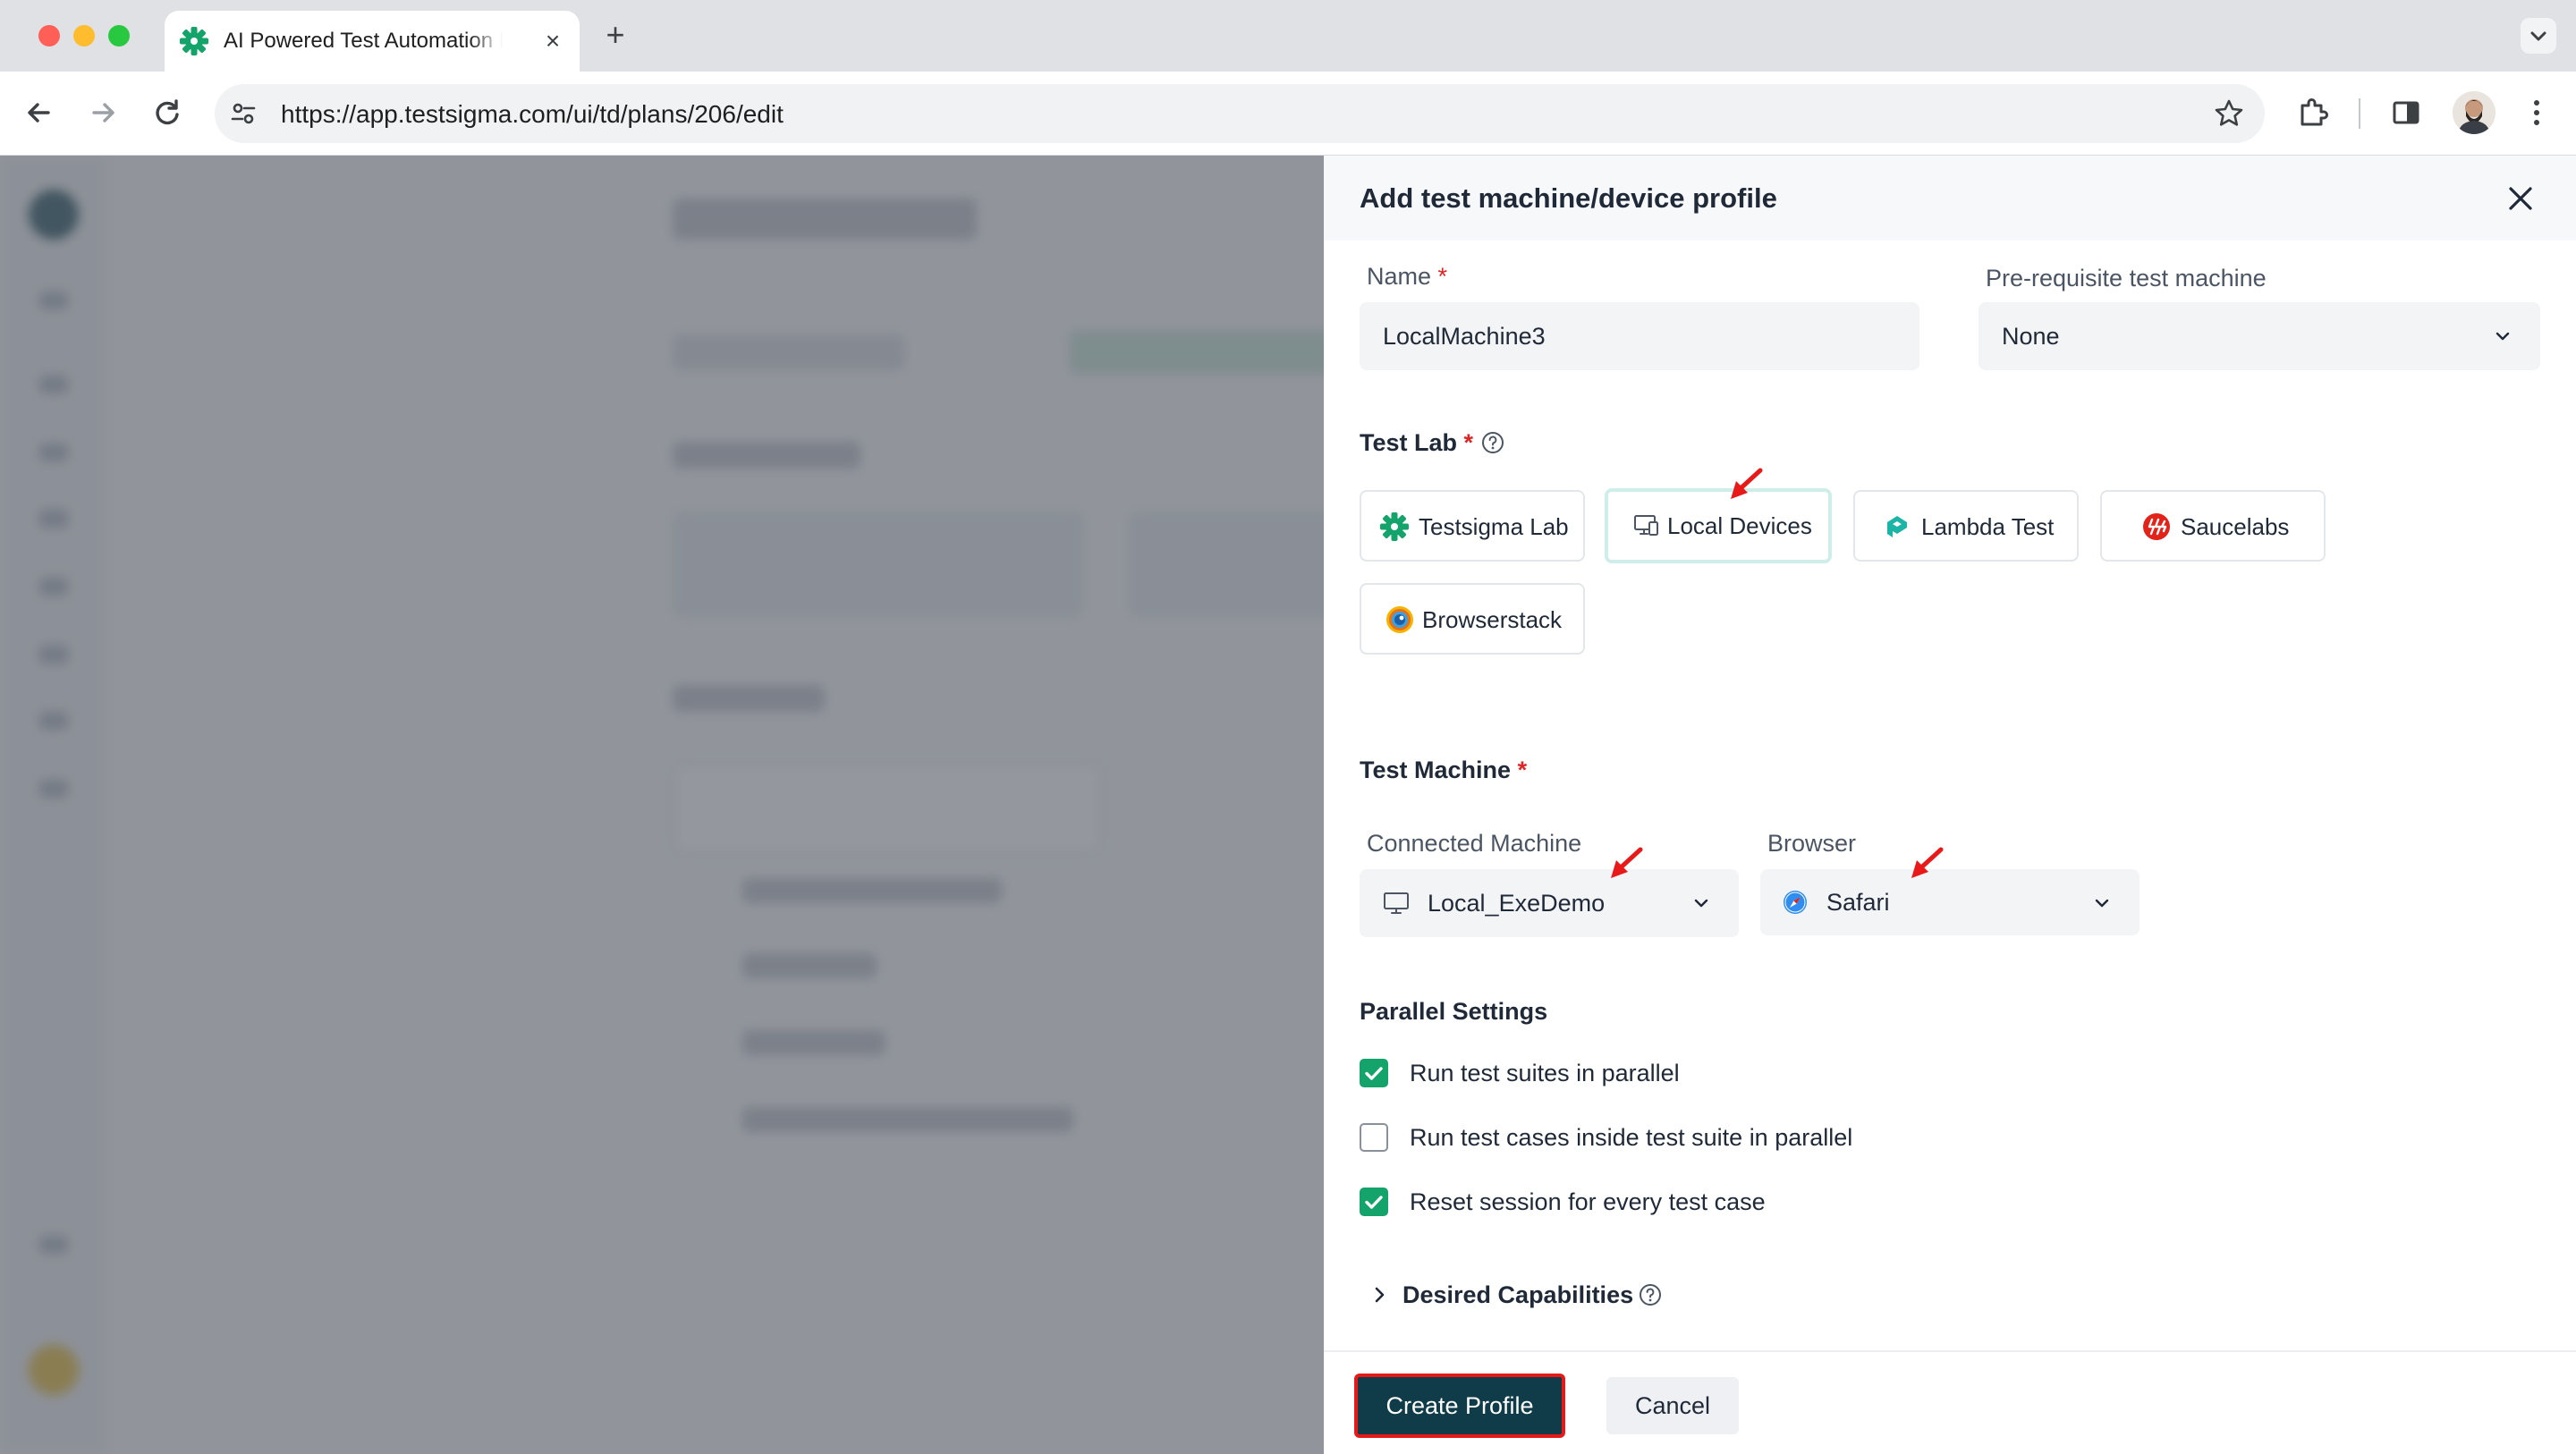 This screenshot has width=2576, height=1454. I want to click on lambdatest-icon, so click(1897, 527).